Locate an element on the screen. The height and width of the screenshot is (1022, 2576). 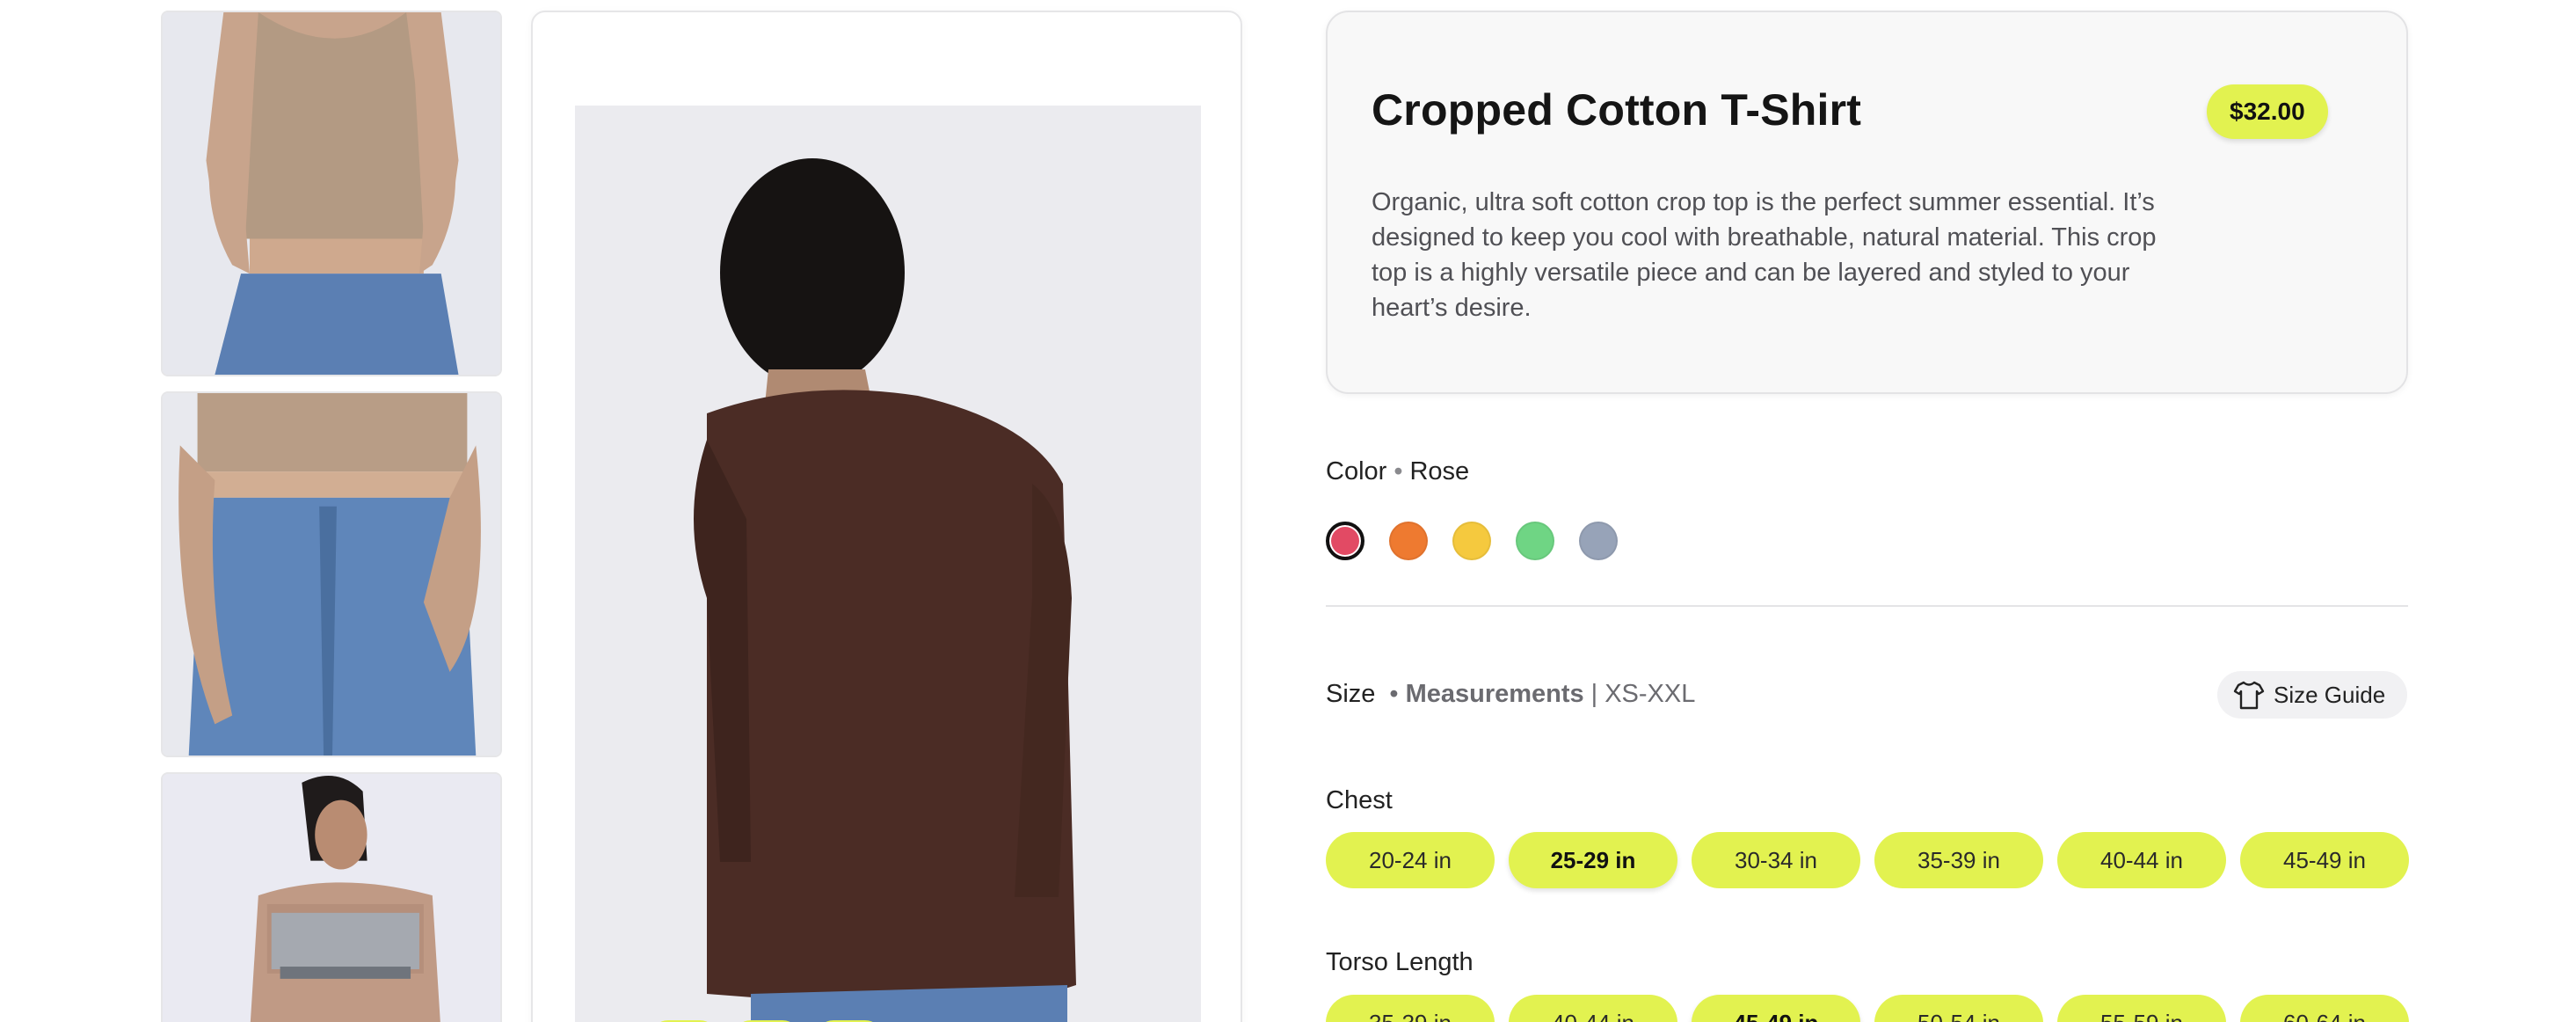
chest-option: 35-39 in is located at coordinates (1958, 860).